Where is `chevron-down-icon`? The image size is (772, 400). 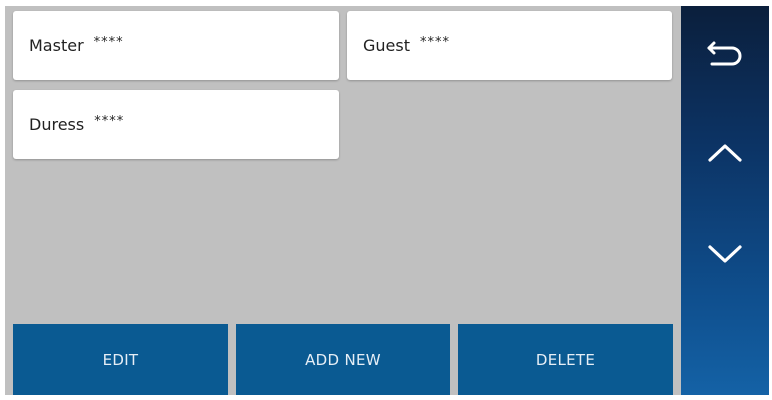
chevron-down-icon is located at coordinates (725, 254).